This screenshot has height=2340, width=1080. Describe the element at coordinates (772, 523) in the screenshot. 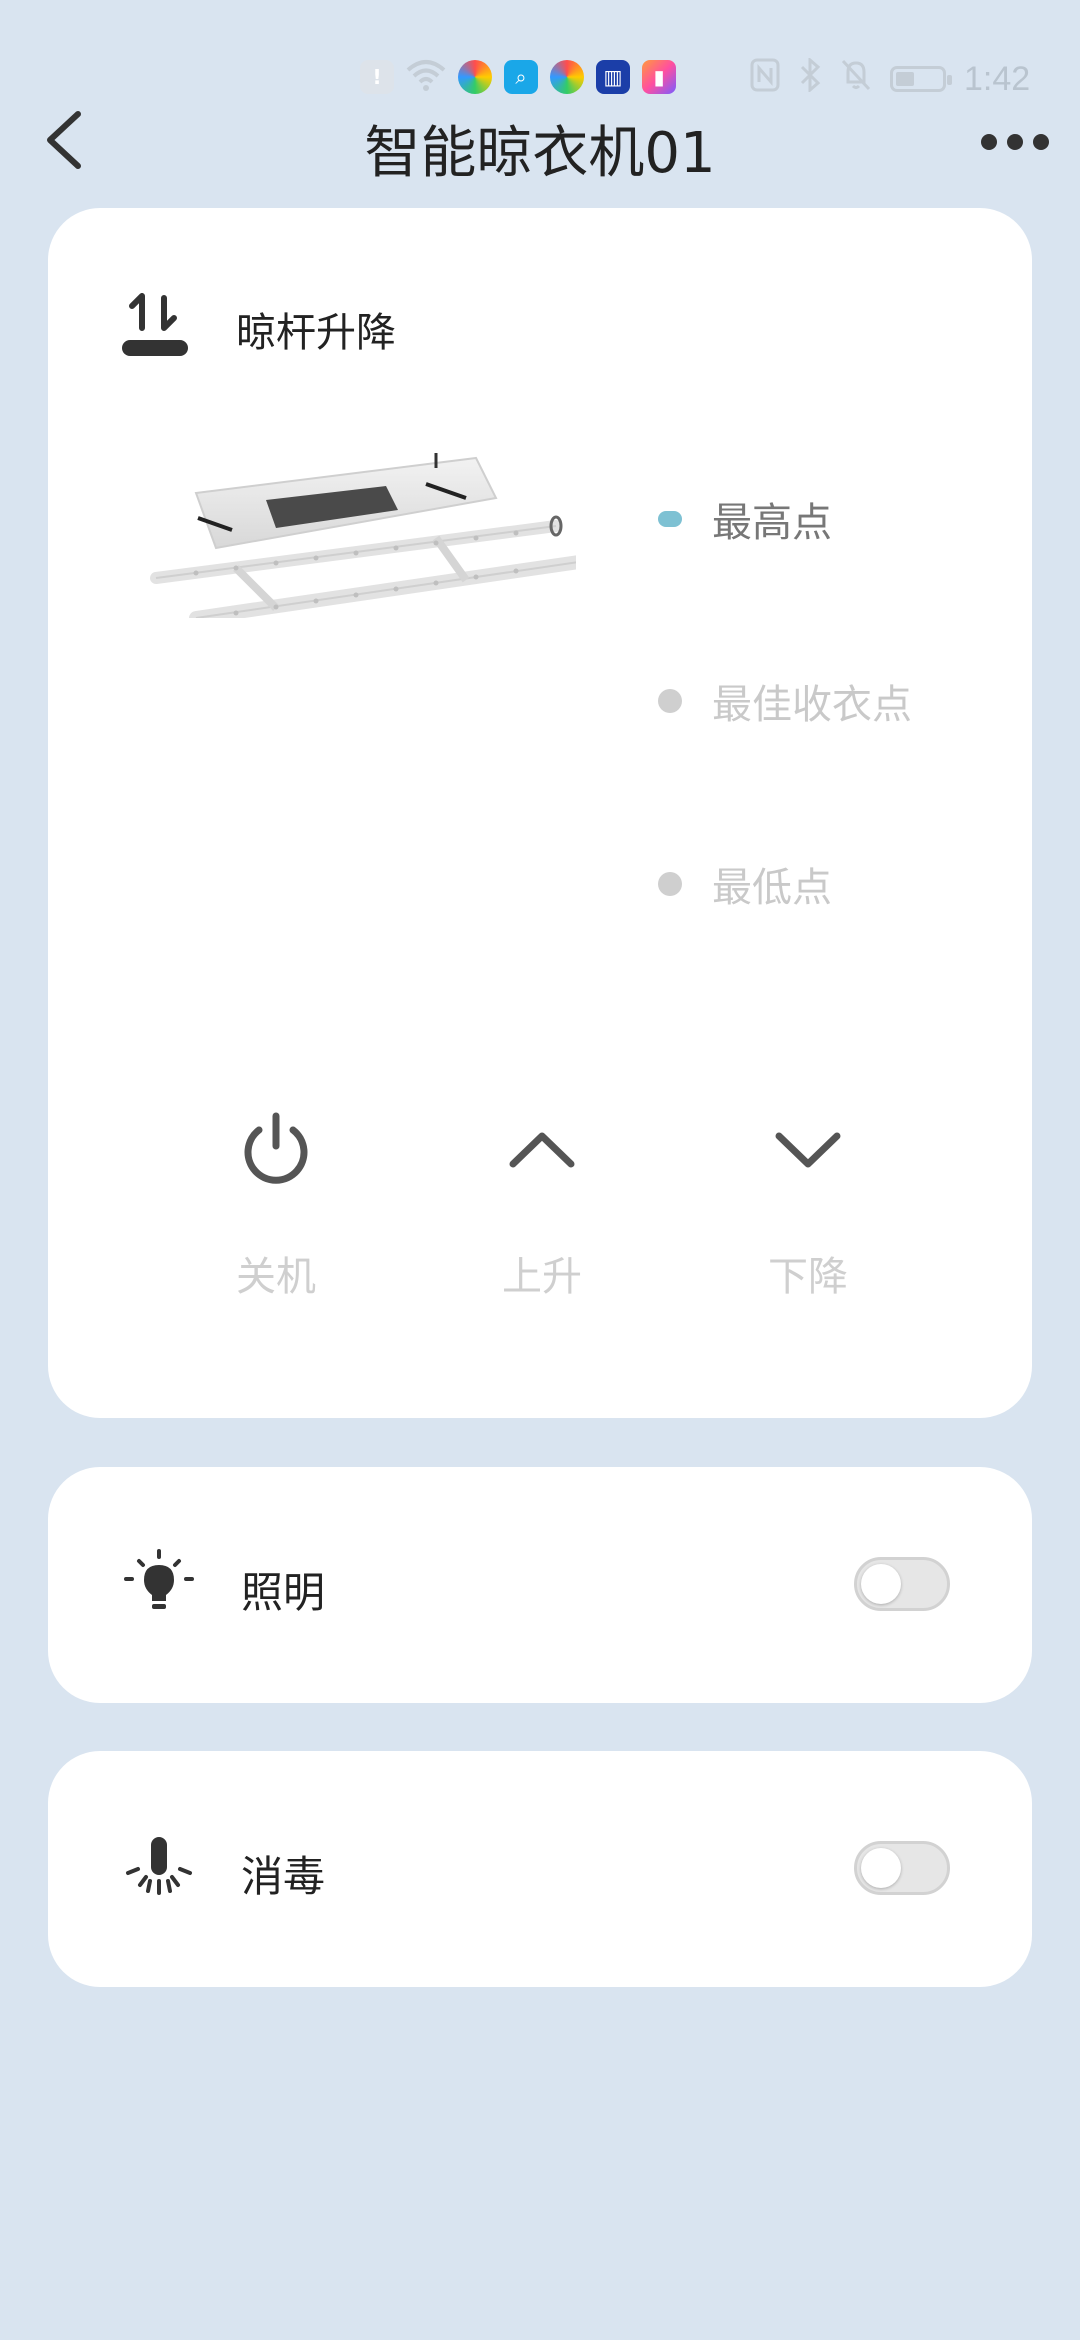

I see `level-label: 最高点` at that location.